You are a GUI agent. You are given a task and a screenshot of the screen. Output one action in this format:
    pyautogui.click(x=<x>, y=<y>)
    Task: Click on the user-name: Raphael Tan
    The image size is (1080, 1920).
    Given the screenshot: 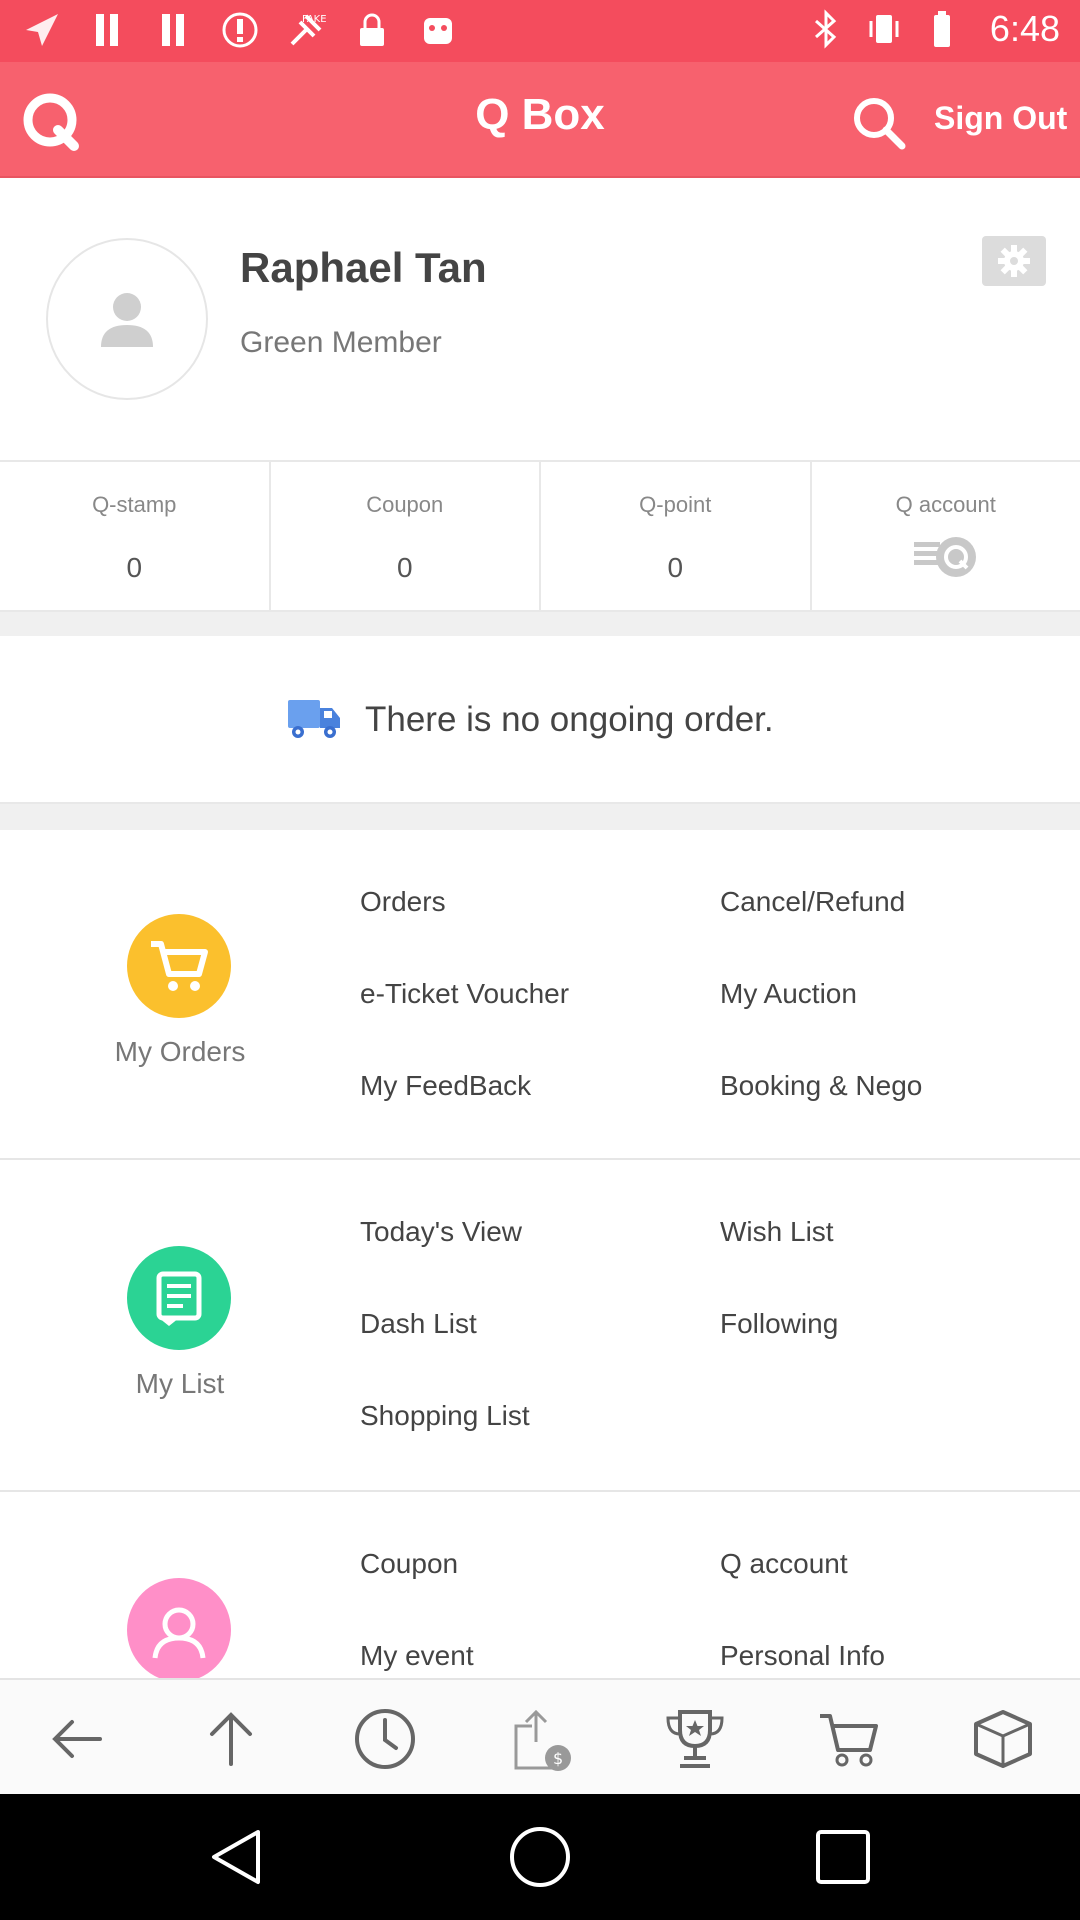 What is the action you would take?
    pyautogui.click(x=363, y=267)
    